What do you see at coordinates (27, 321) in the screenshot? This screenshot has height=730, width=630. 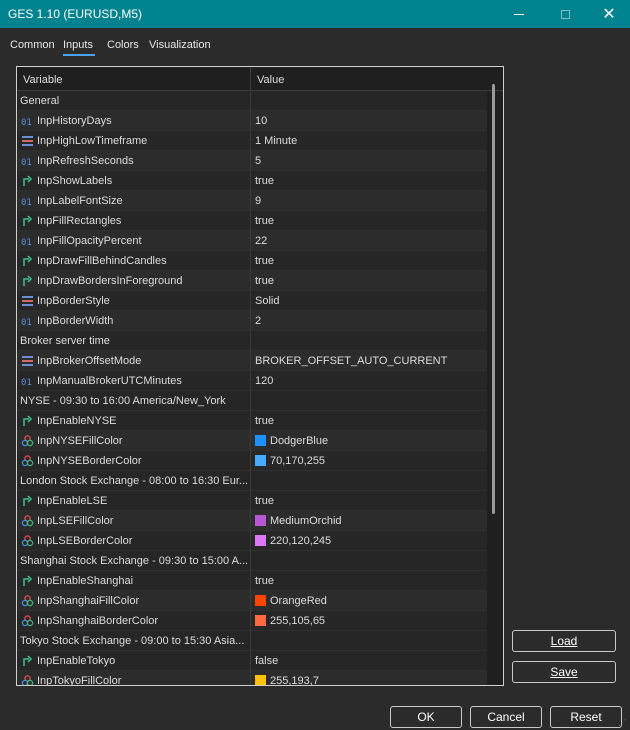 I see `int-icon: 01` at bounding box center [27, 321].